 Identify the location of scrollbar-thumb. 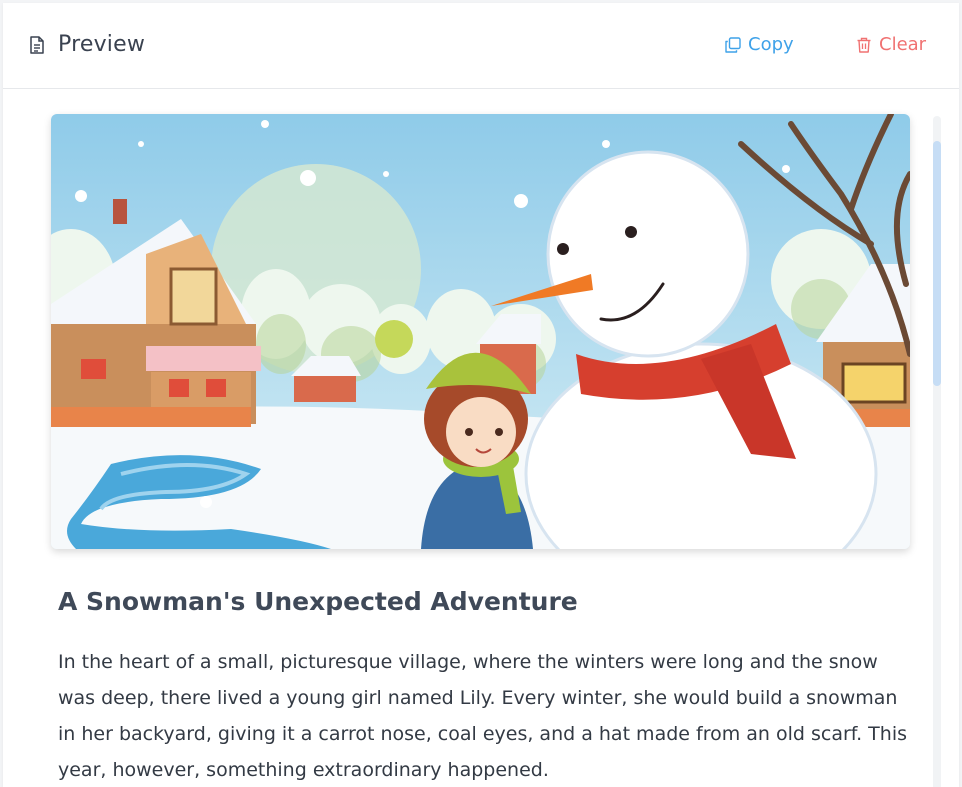
(937, 263).